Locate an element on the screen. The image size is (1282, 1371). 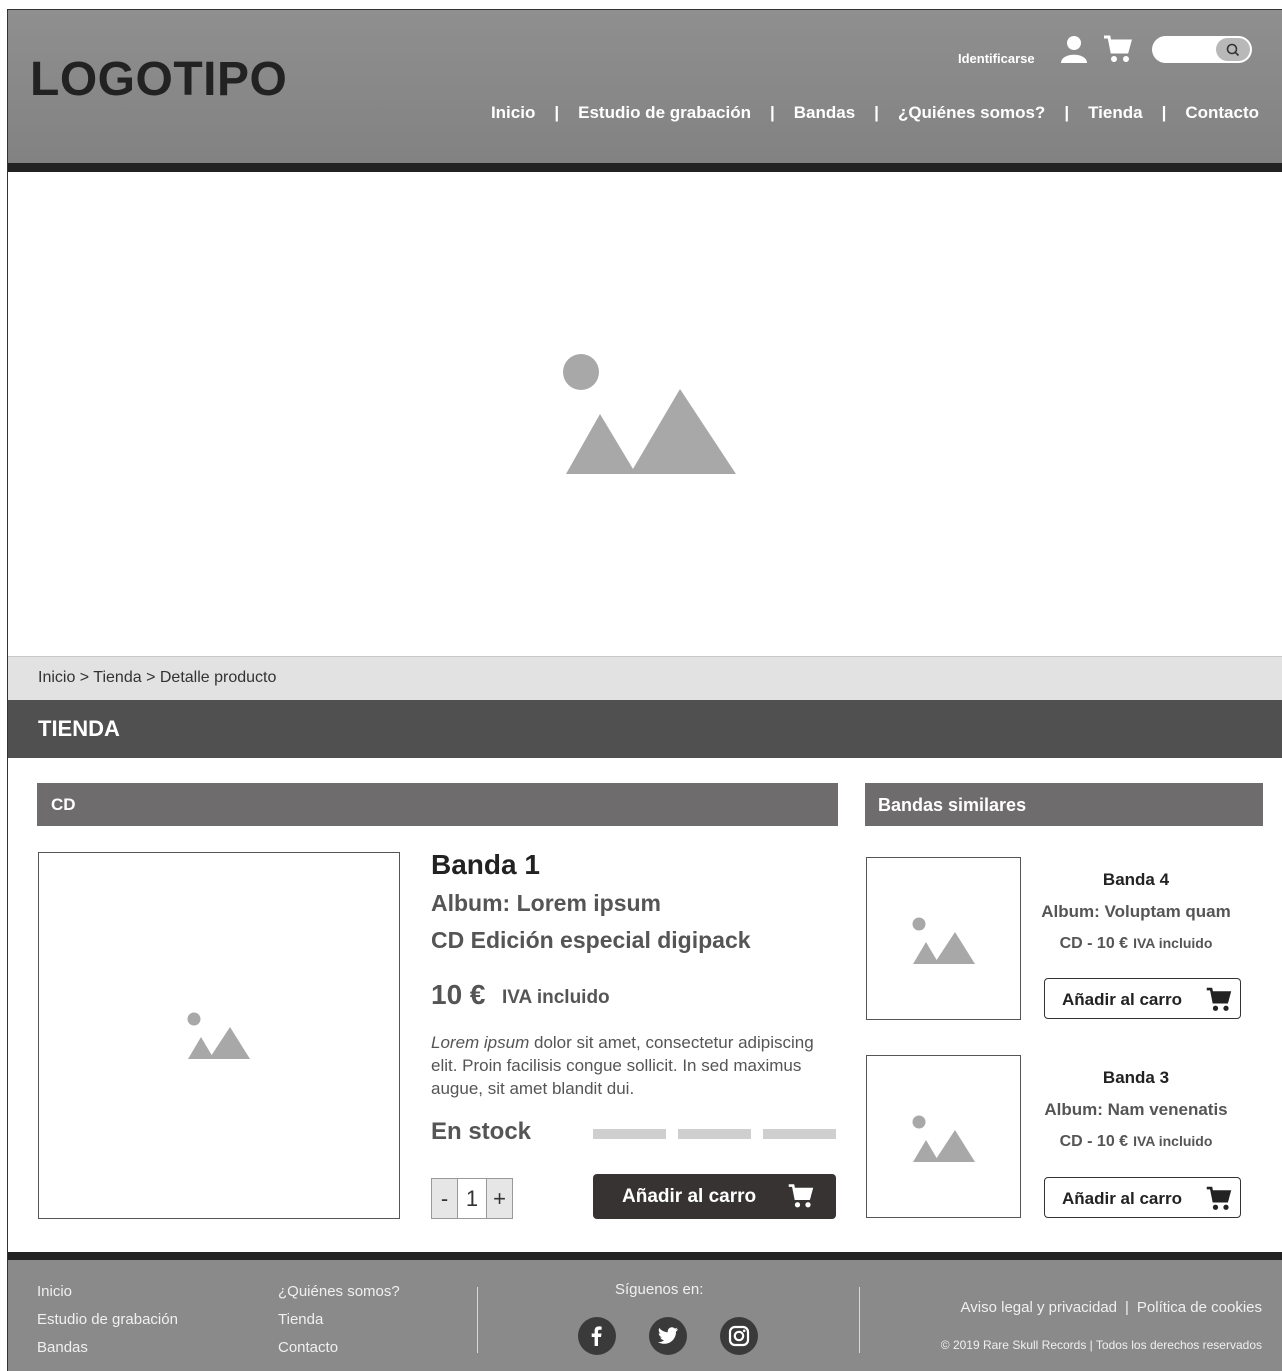
nav-quienes: ¿Quiénes somos? is located at coordinates (971, 113).